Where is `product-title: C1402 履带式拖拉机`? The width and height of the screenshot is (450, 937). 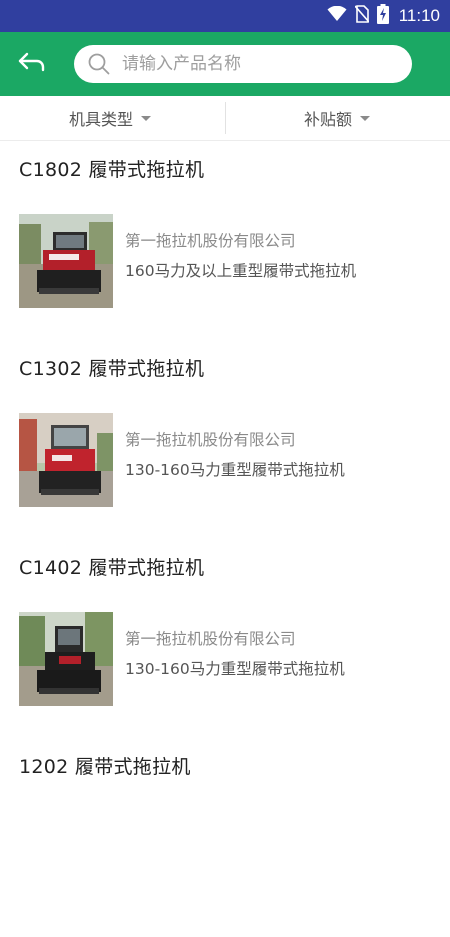
product-title: C1402 履带式拖拉机 is located at coordinates (112, 568).